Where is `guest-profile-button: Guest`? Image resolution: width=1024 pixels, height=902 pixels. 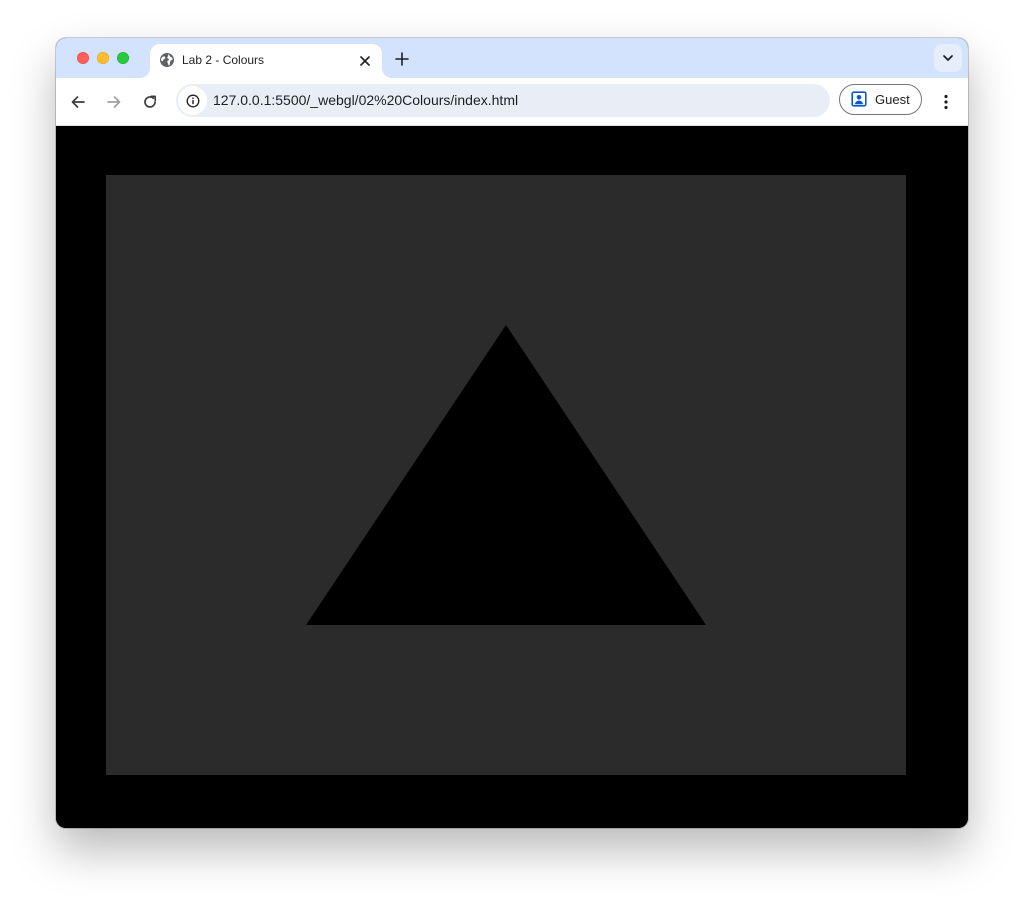
guest-profile-button: Guest is located at coordinates (880, 99).